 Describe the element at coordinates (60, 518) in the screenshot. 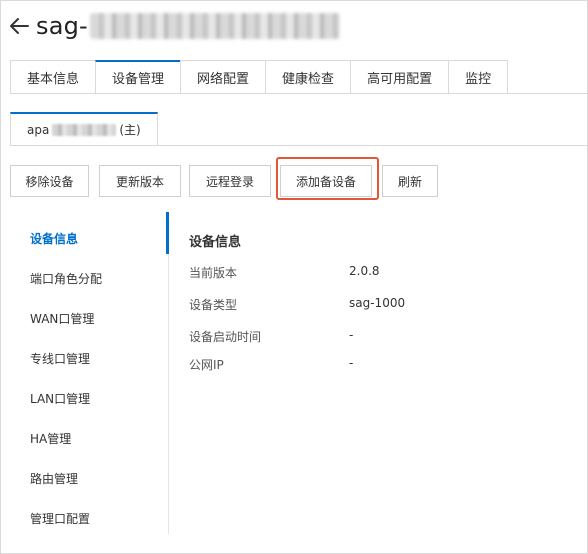

I see `nav-item-mgmt-port: 管理口配置` at that location.